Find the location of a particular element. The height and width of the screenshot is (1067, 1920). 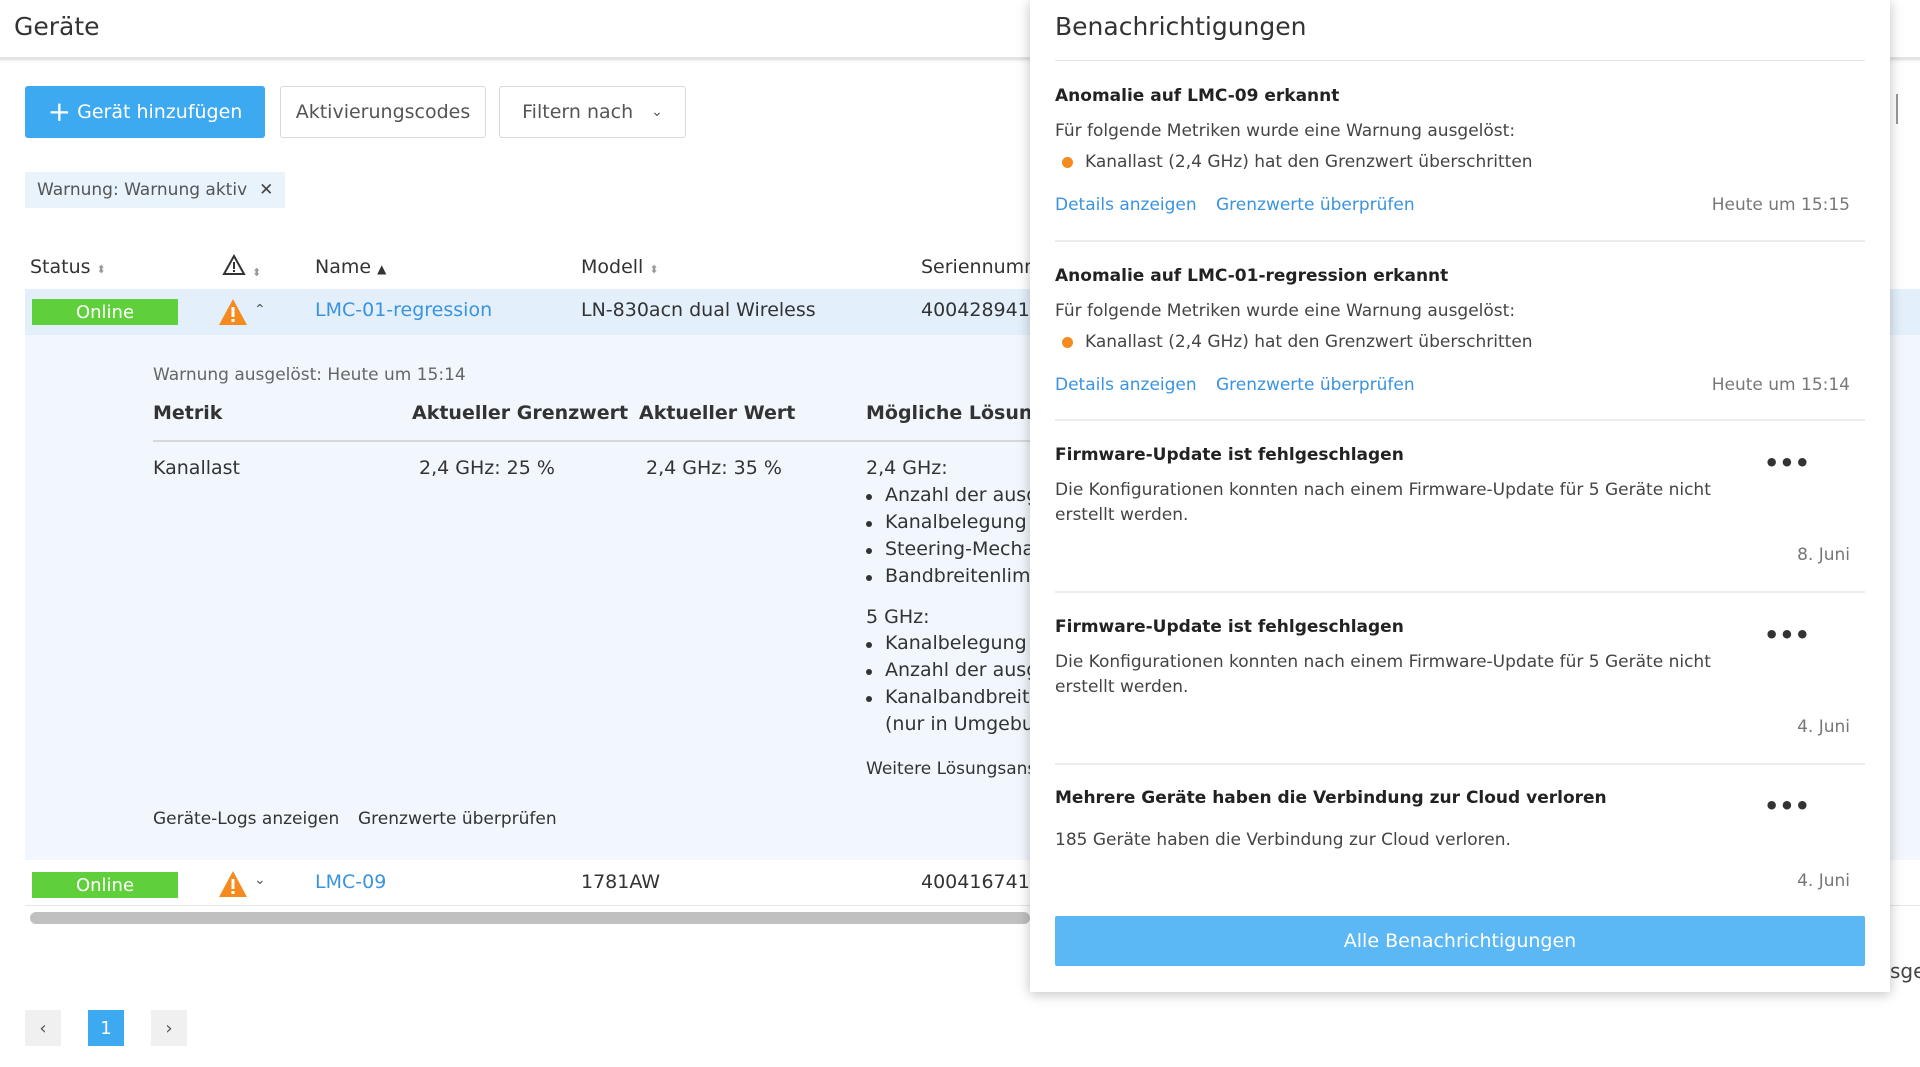

filter-chip-label: Warnung: Warnung aktiv is located at coordinates (142, 190).